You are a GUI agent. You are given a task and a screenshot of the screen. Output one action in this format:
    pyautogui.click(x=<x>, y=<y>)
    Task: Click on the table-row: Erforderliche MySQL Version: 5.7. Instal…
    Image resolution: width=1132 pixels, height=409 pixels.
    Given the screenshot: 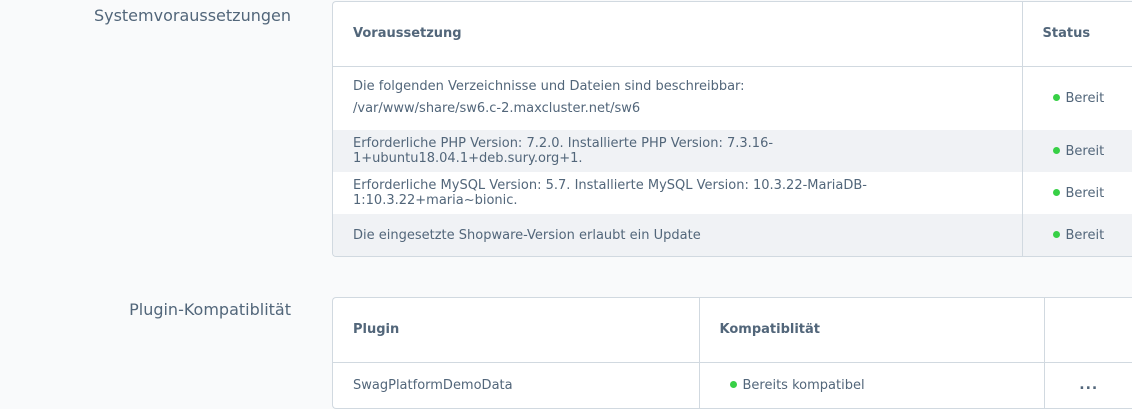 What is the action you would take?
    pyautogui.click(x=732, y=193)
    